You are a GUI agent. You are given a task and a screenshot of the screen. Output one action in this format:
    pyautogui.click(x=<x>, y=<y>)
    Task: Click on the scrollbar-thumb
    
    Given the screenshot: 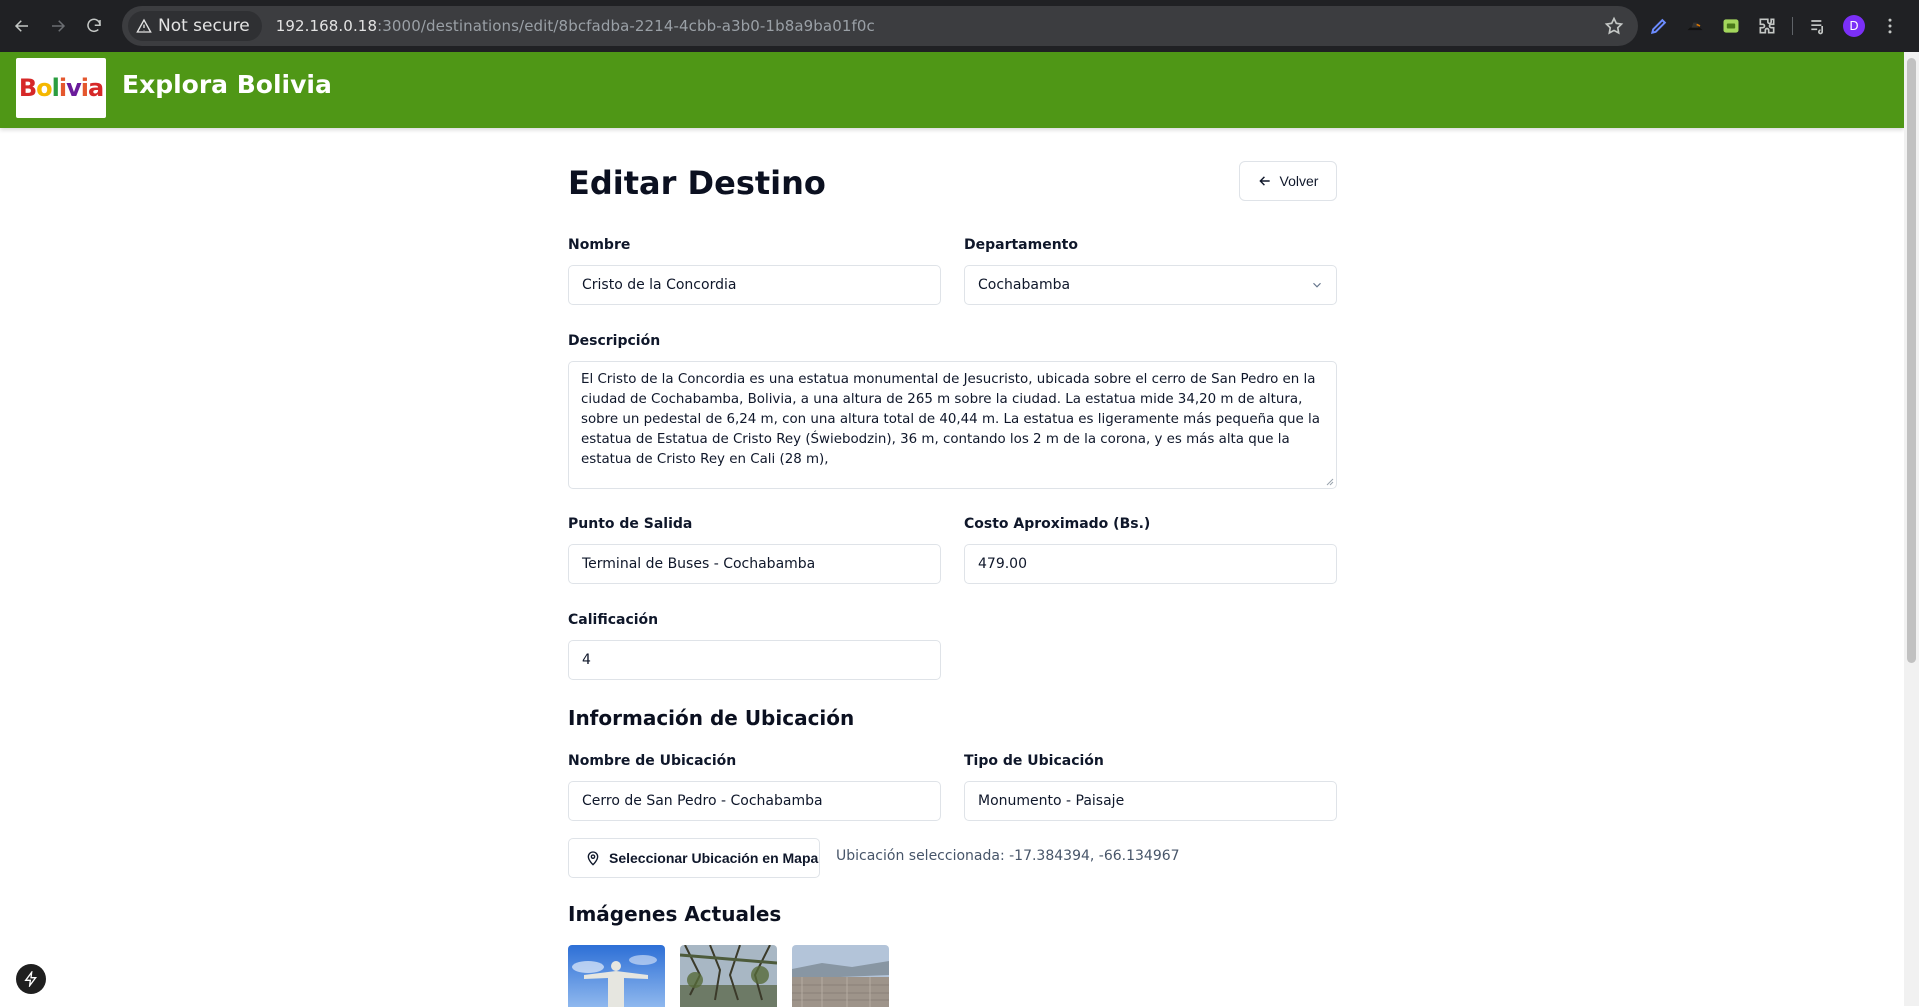 What is the action you would take?
    pyautogui.click(x=1911, y=360)
    